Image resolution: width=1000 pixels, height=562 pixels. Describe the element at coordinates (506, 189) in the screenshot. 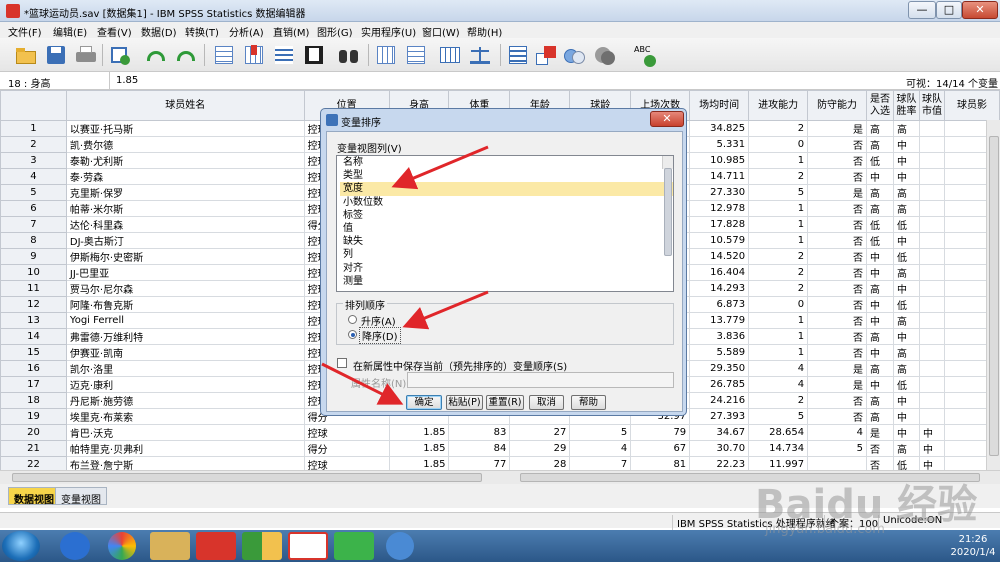

I see `list-item: 宽度` at that location.